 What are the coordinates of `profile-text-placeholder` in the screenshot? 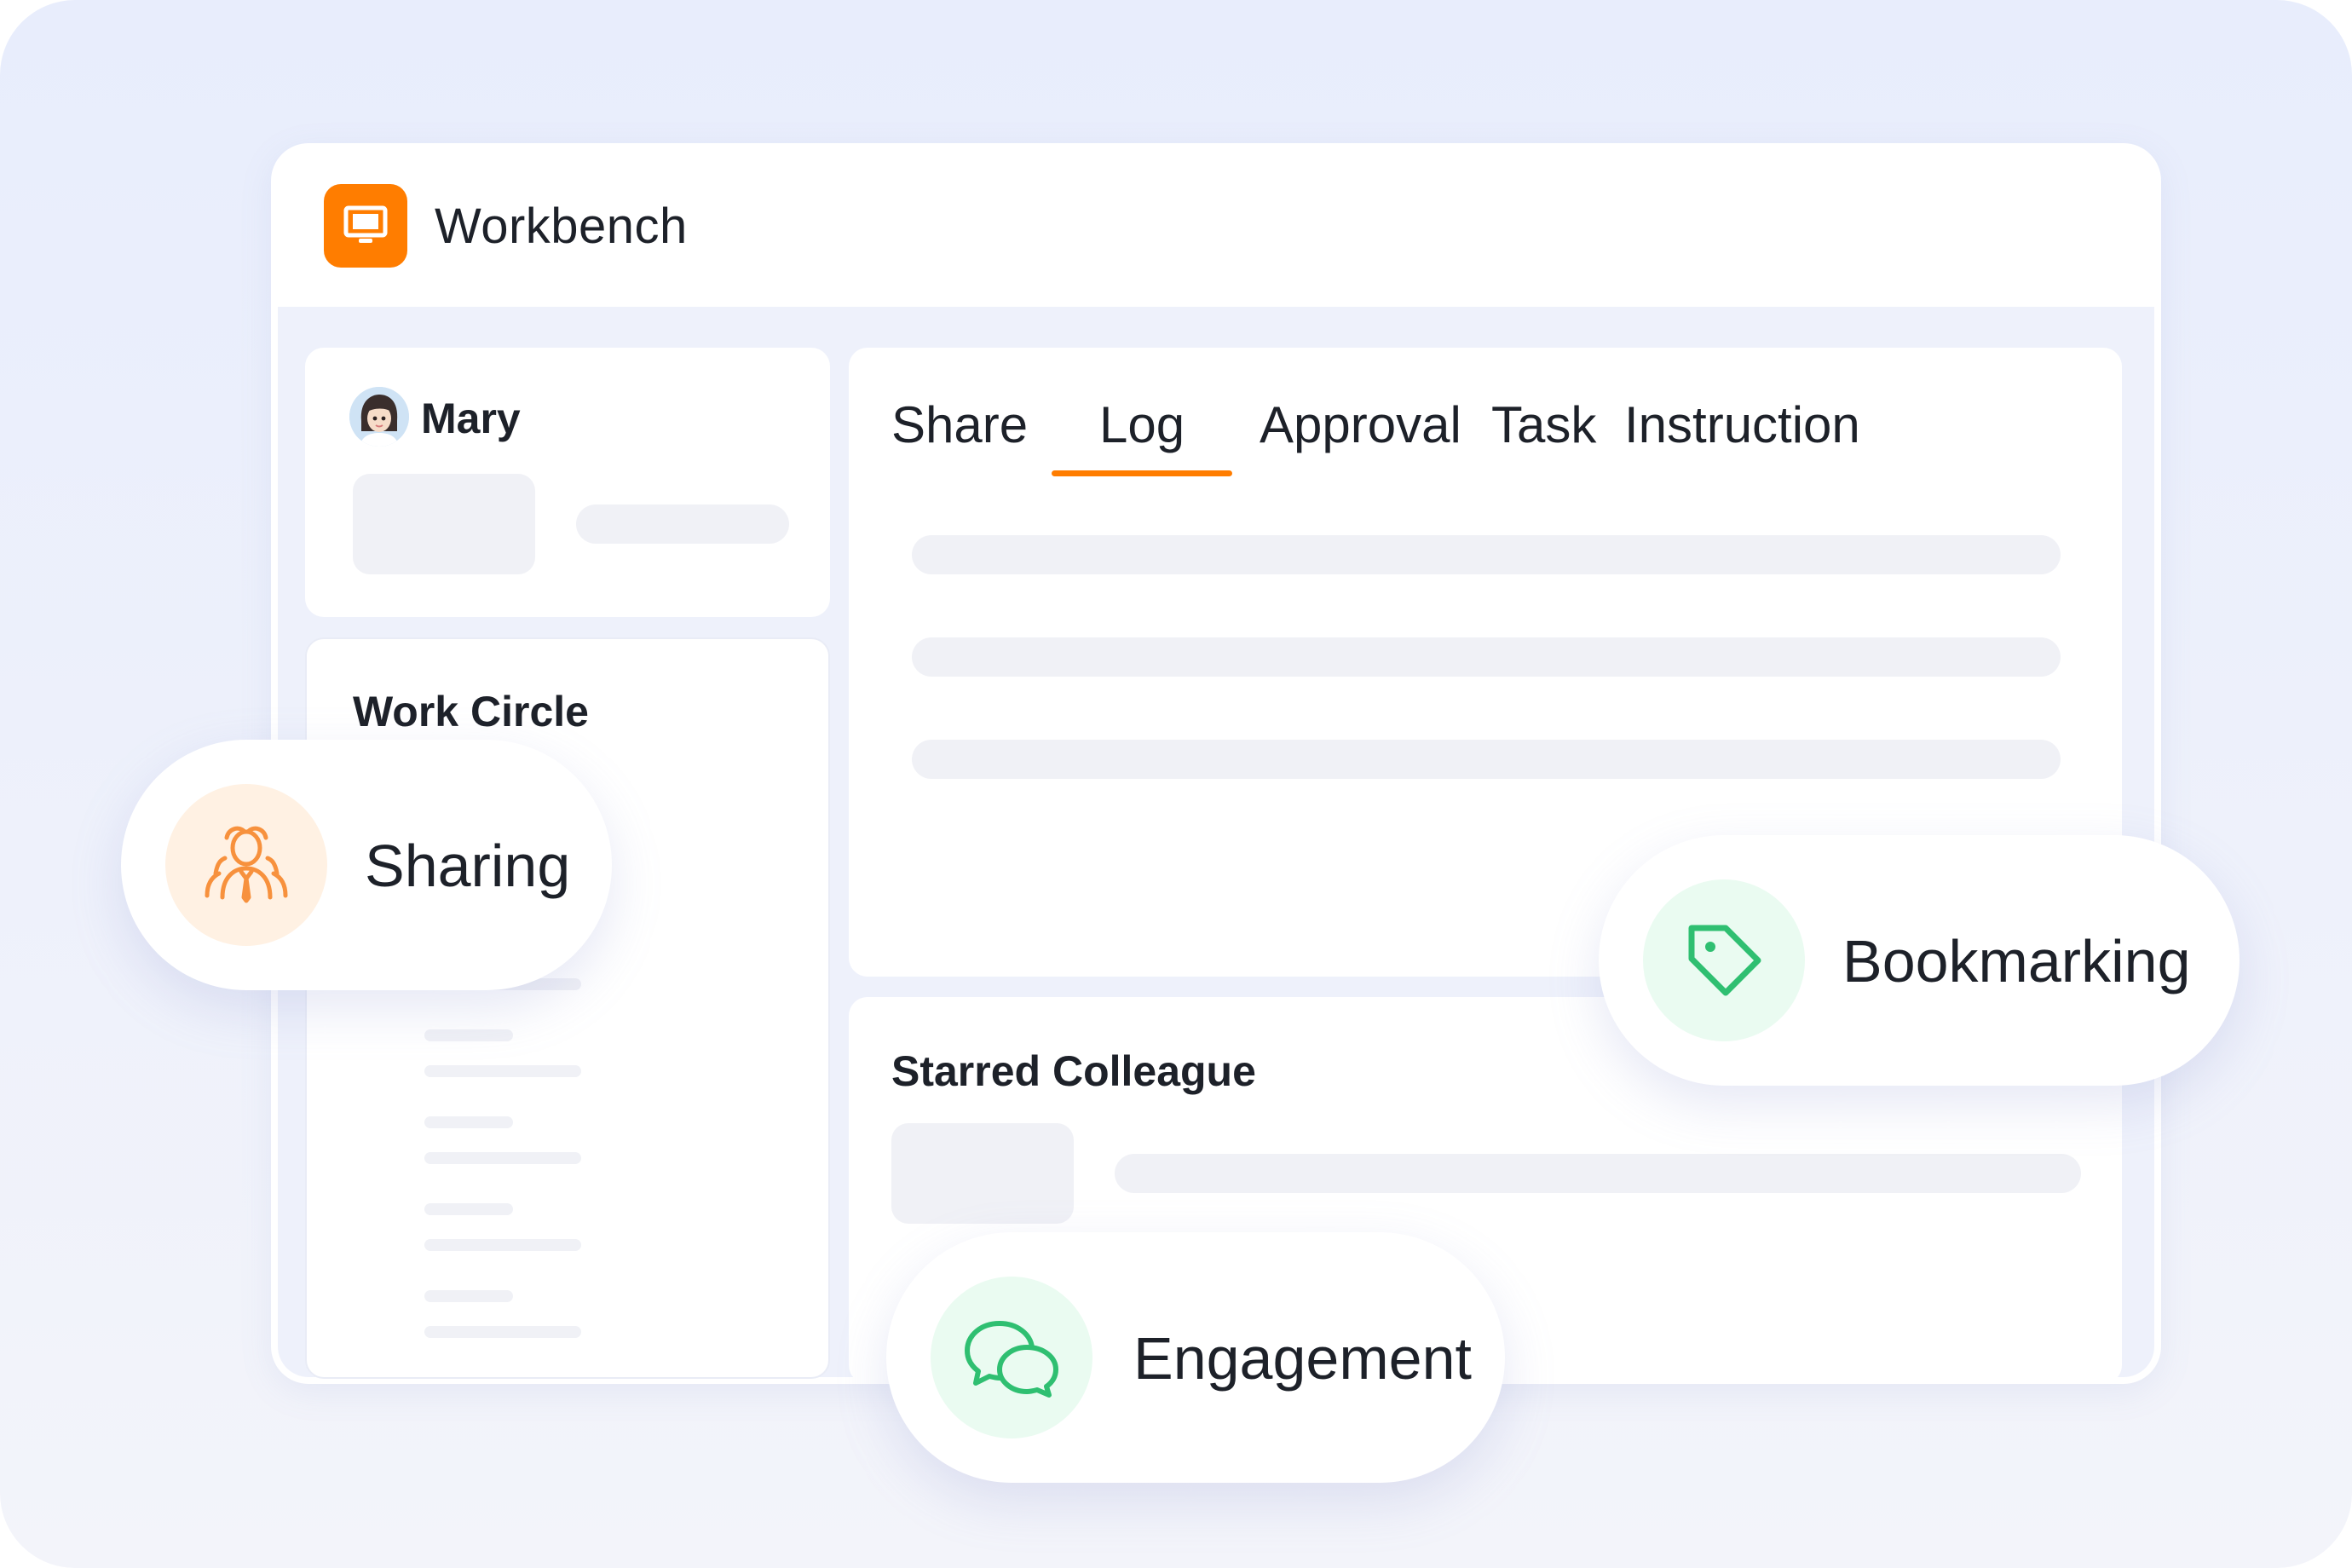 It's located at (682, 524).